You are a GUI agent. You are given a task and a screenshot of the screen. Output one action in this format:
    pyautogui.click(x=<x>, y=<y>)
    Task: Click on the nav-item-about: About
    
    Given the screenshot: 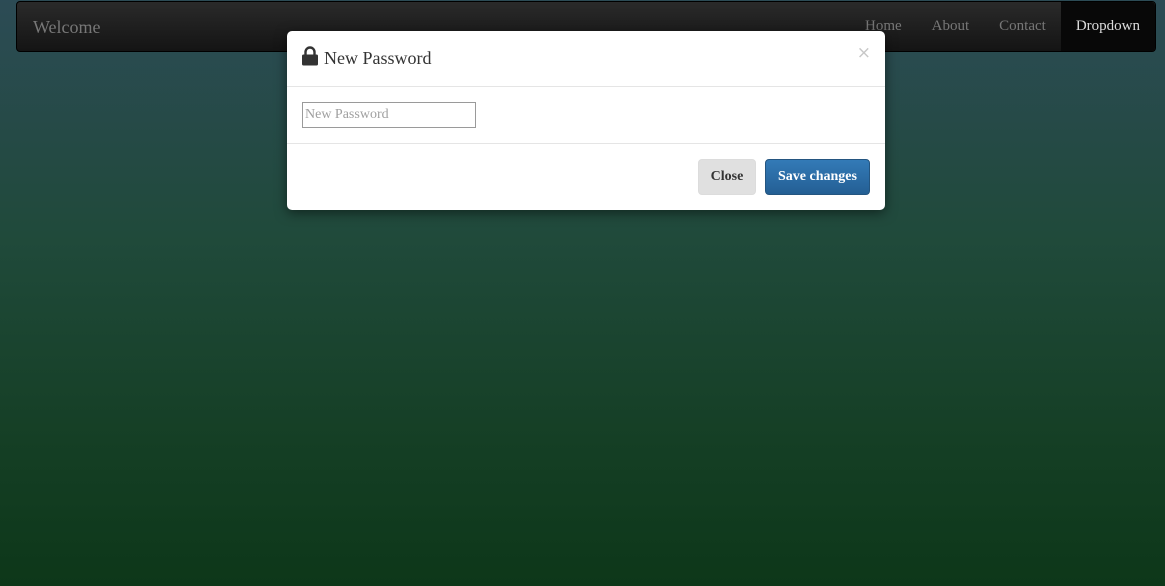 What is the action you would take?
    pyautogui.click(x=951, y=26)
    